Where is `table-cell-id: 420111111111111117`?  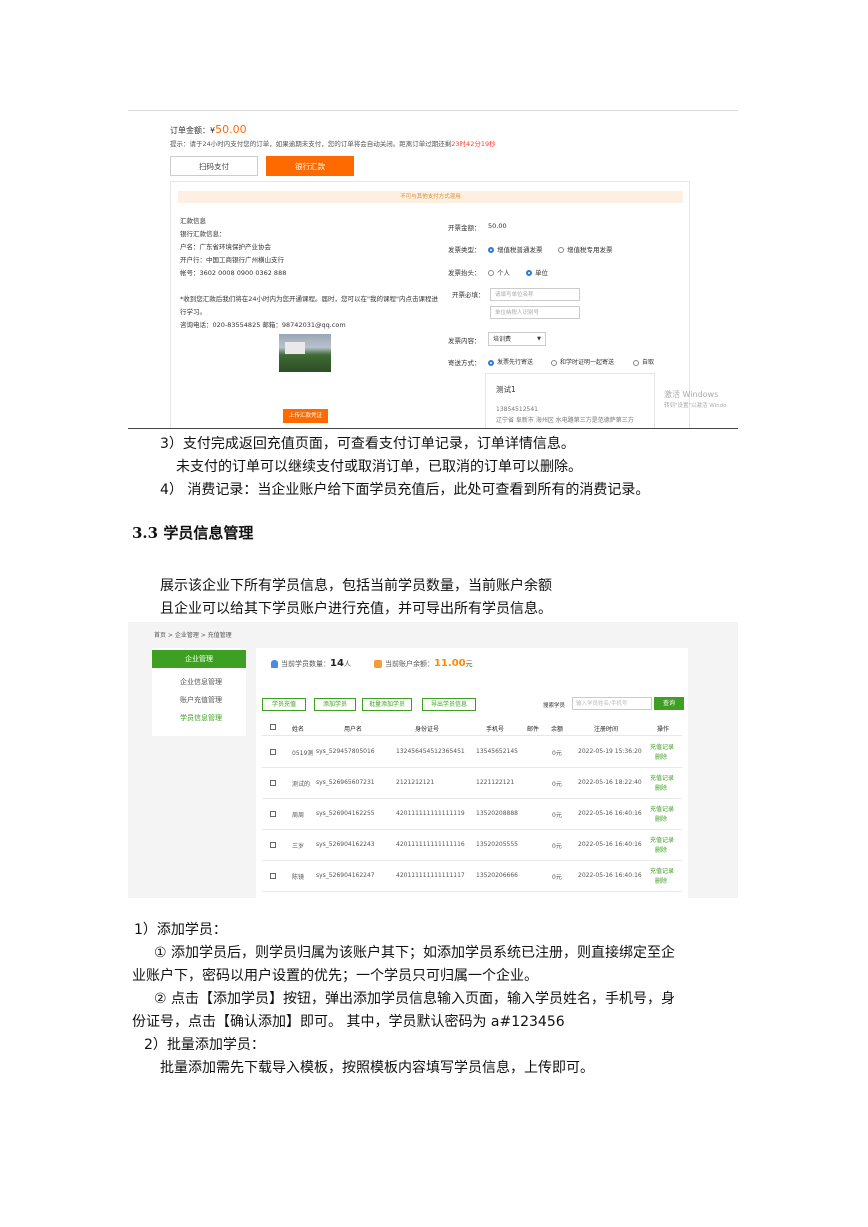 table-cell-id: 420111111111111117 is located at coordinates (430, 875).